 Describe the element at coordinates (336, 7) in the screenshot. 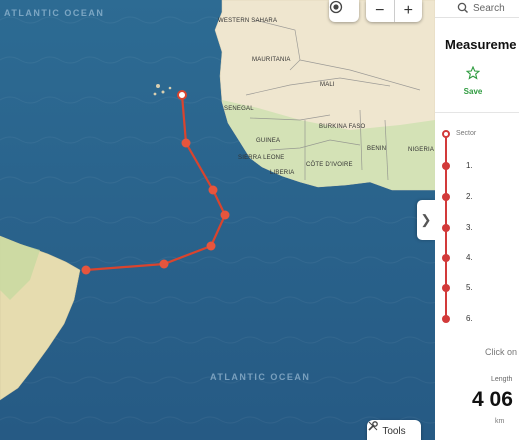

I see `target-icon` at that location.